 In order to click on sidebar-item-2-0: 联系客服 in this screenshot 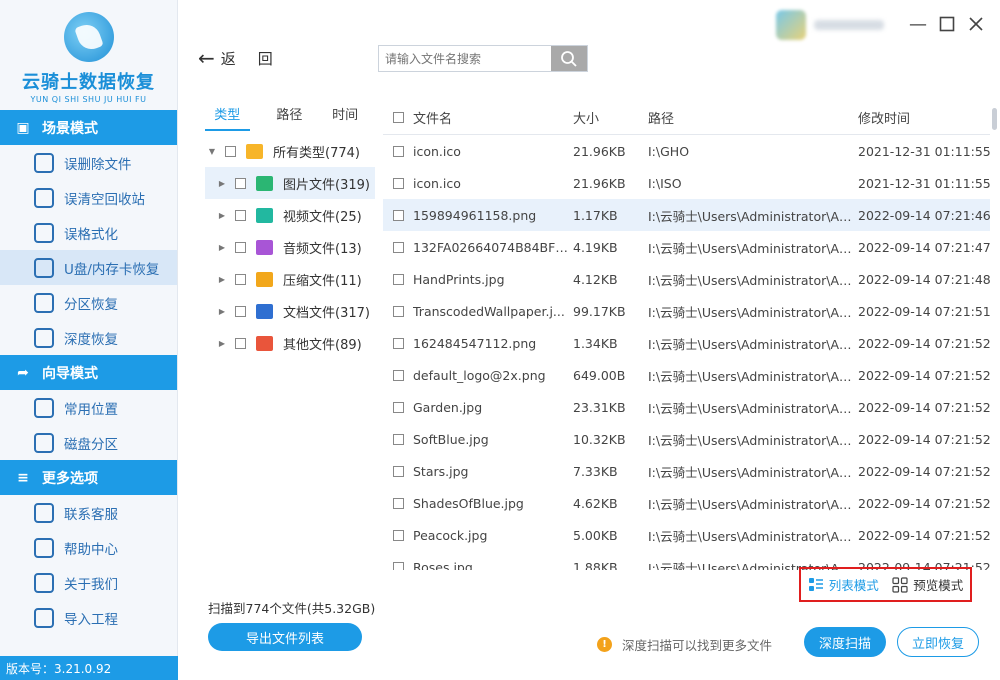, I will do `click(88, 512)`.